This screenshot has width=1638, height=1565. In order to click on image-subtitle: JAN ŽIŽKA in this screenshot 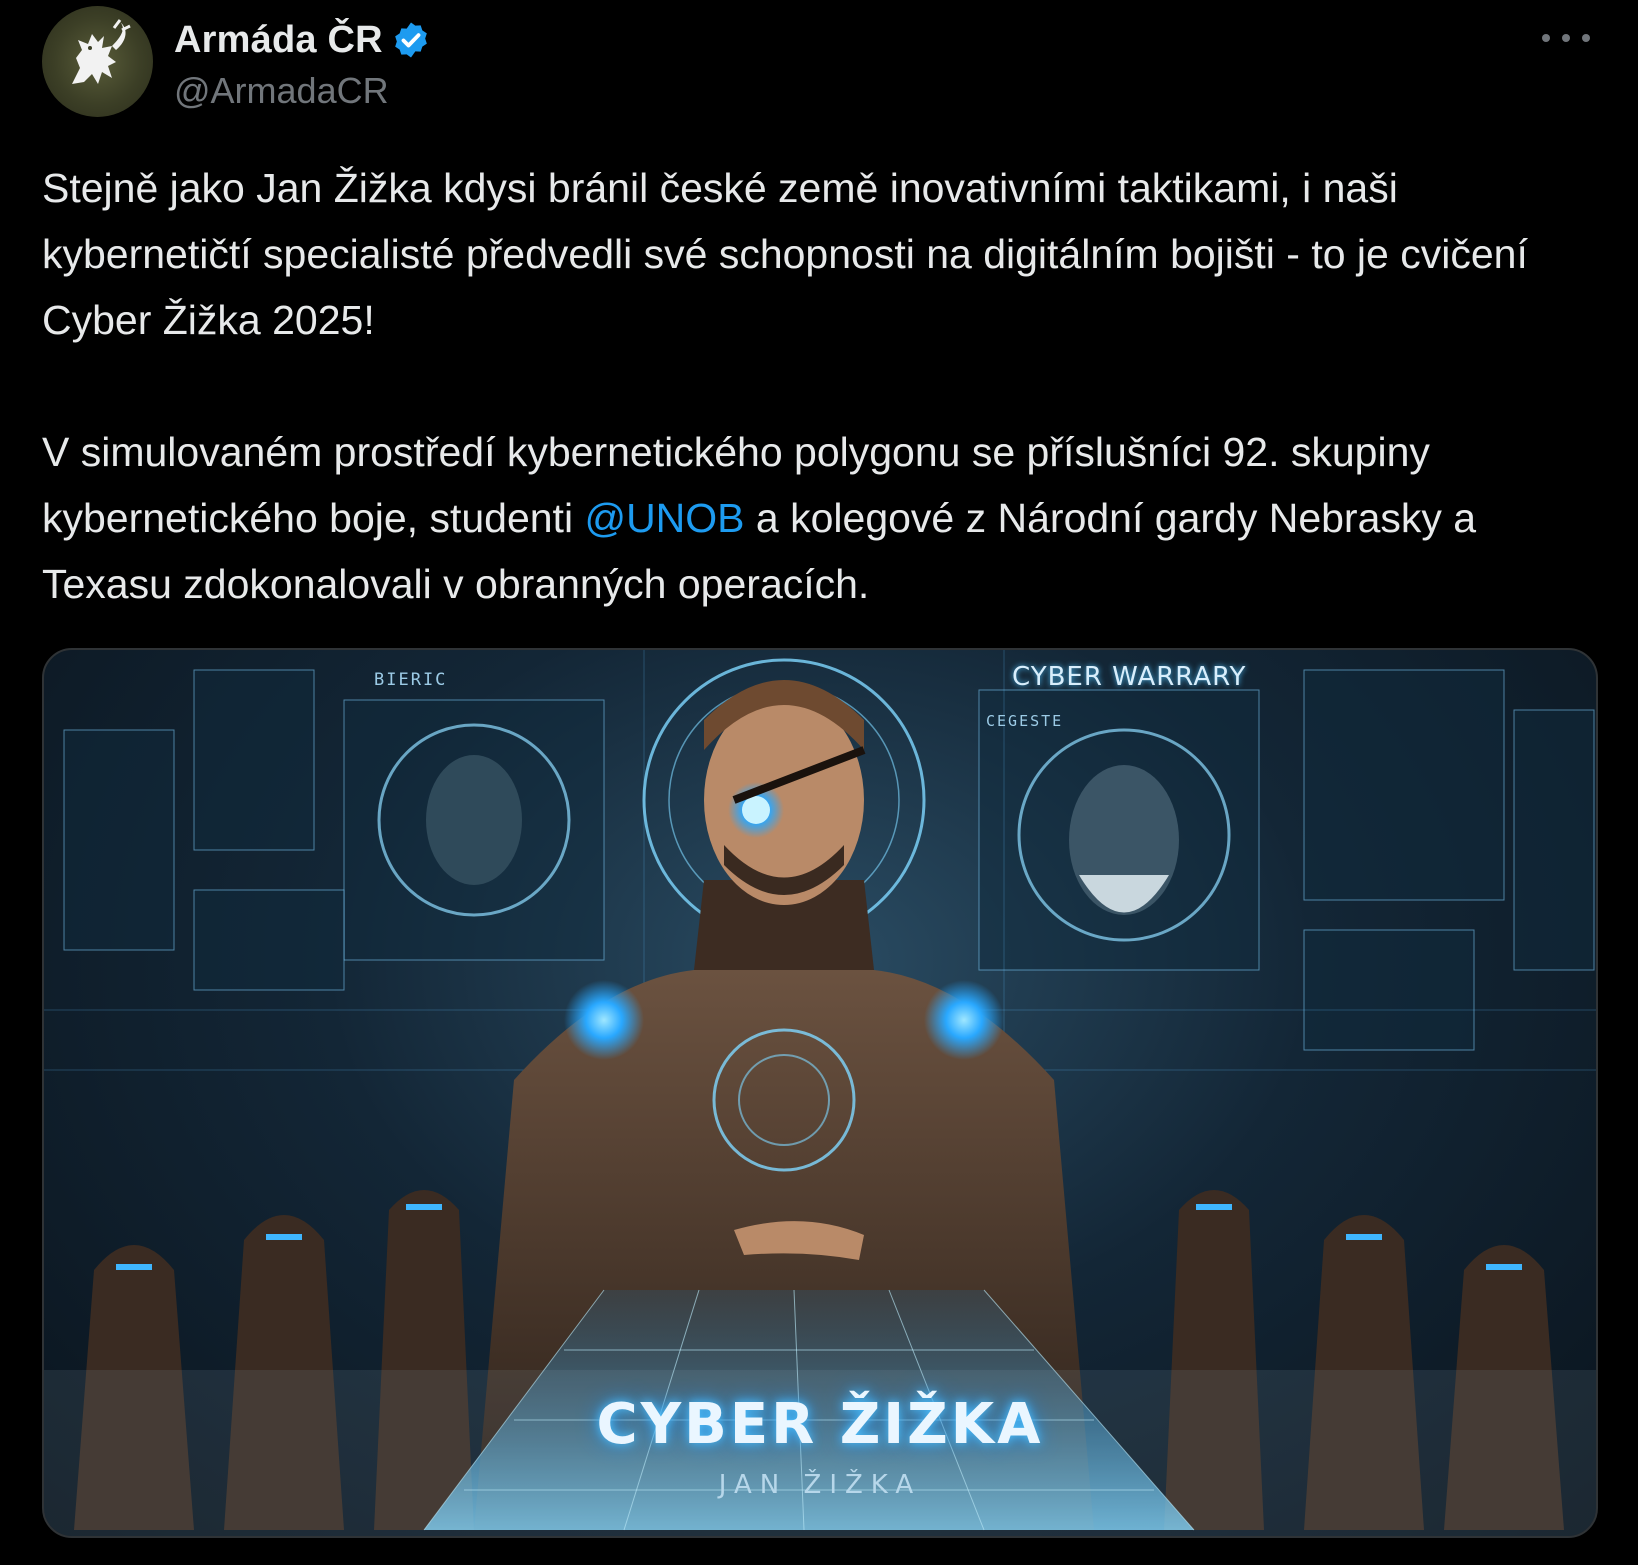, I will do `click(820, 1485)`.